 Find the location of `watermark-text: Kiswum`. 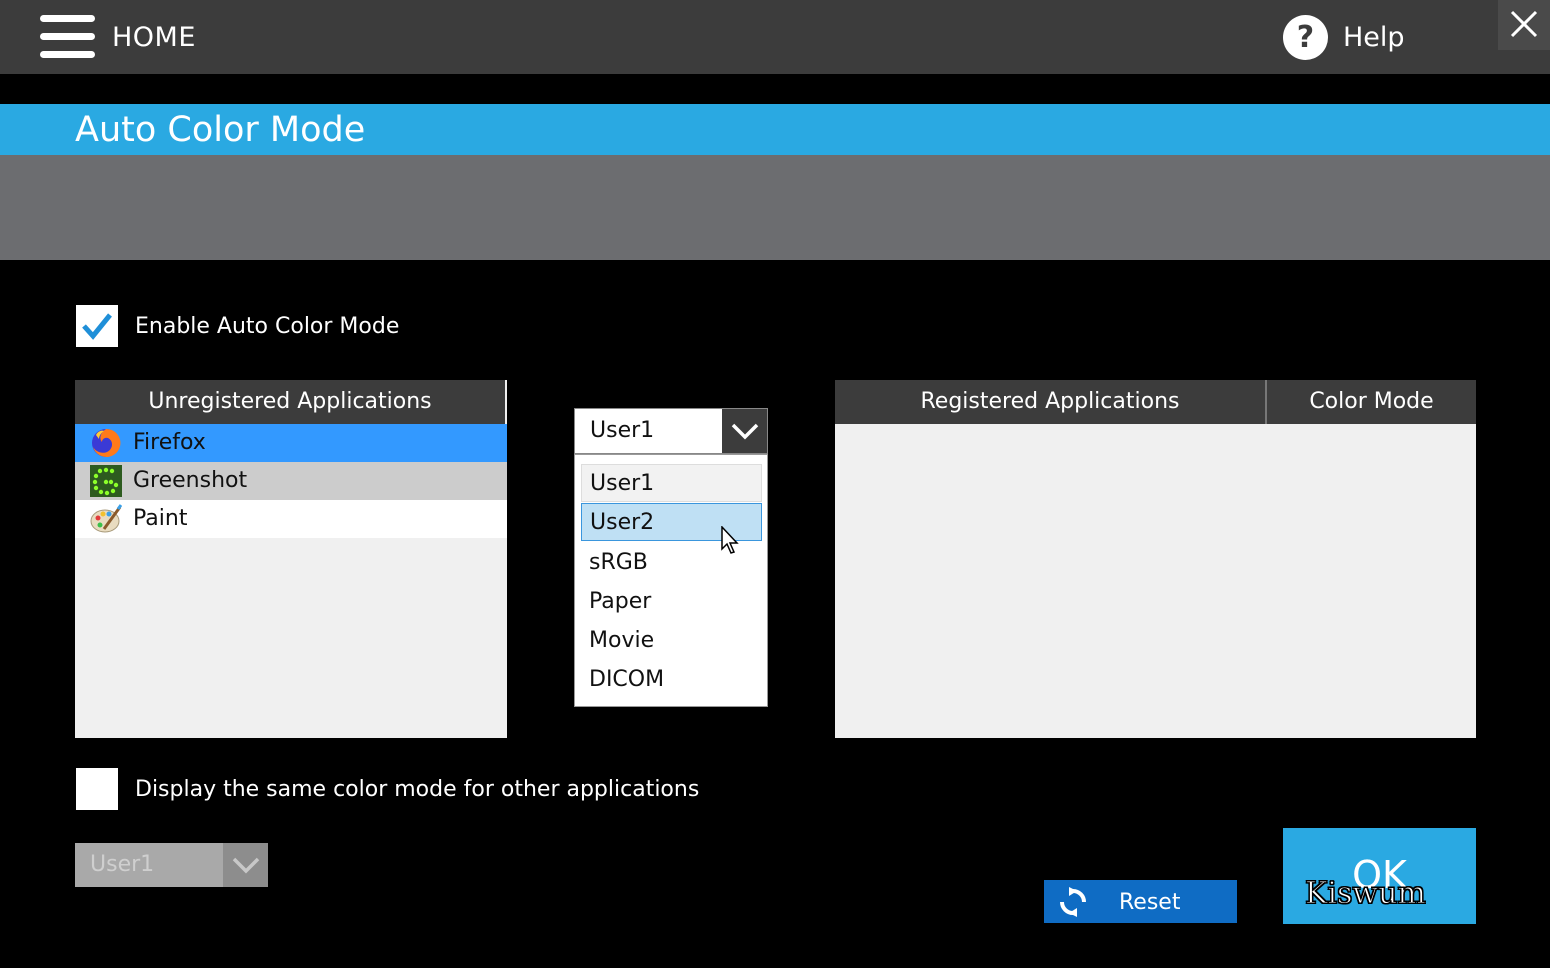

watermark-text: Kiswum is located at coordinates (1366, 894).